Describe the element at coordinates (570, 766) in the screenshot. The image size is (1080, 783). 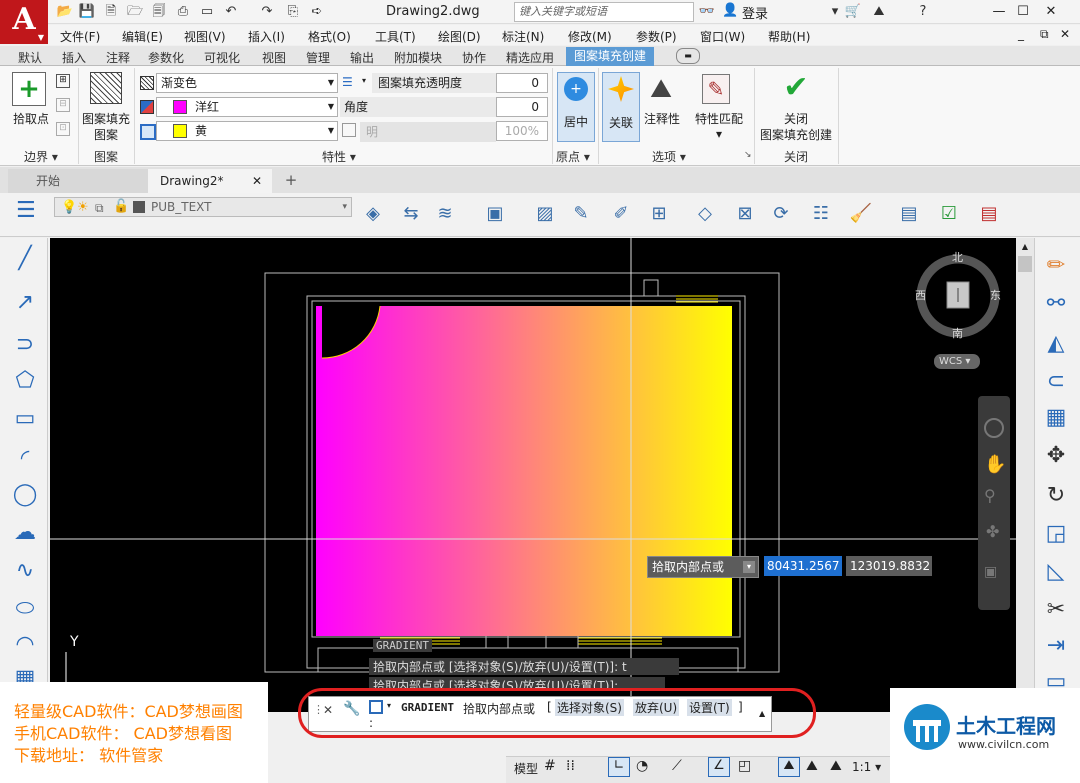
I see `snap-icon: ⁞⁞` at that location.